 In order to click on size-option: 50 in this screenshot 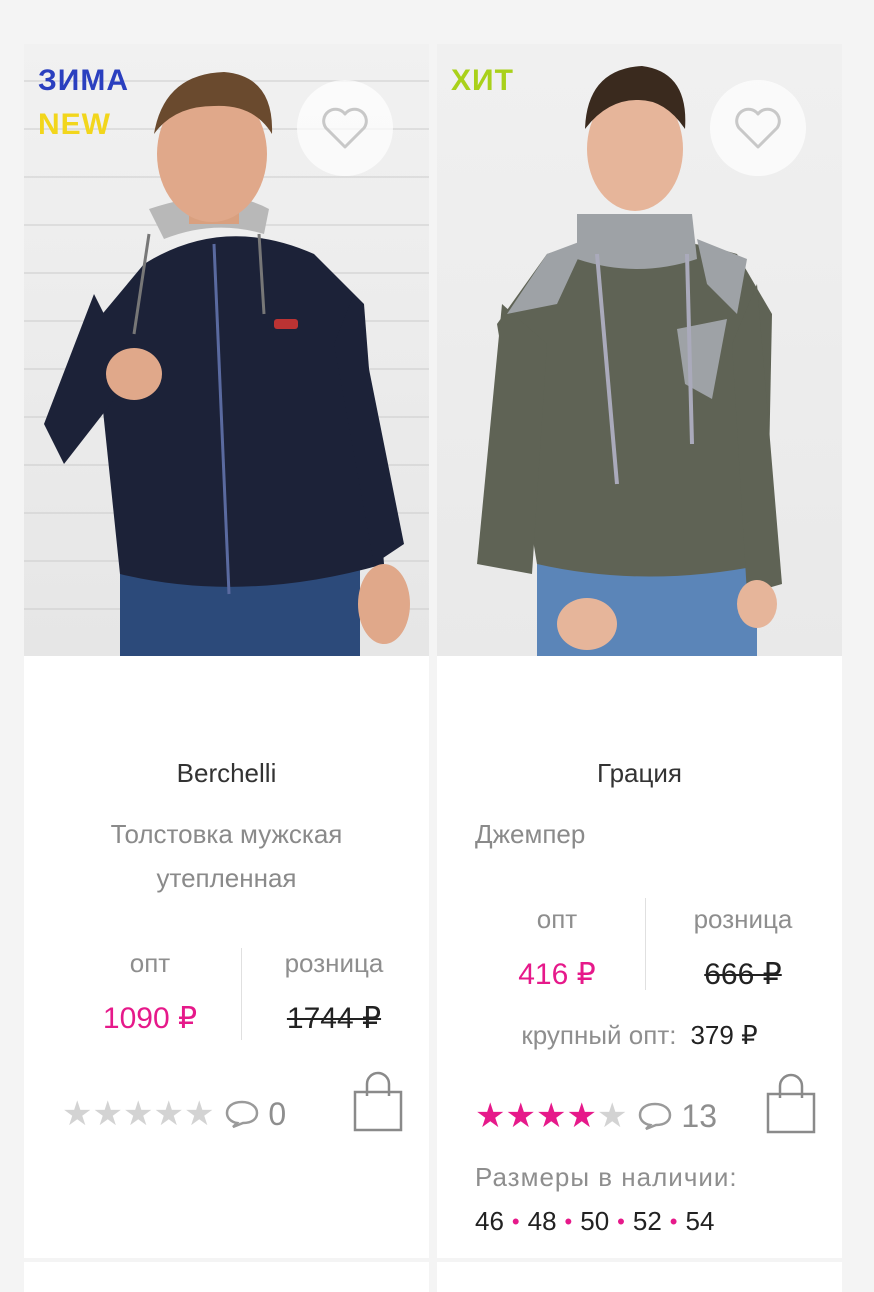, I will do `click(594, 1221)`.